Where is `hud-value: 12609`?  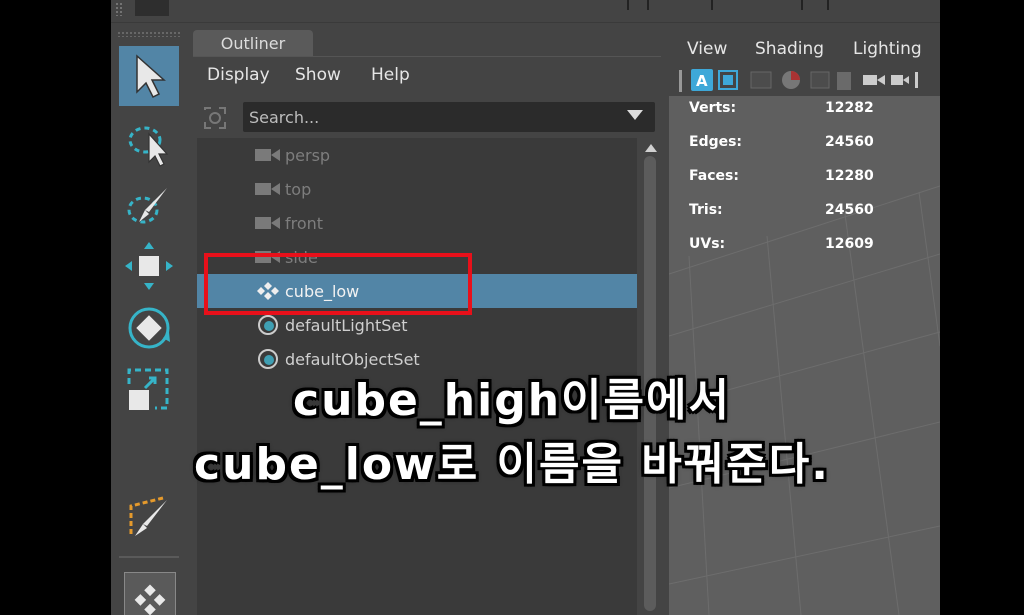
hud-value: 12609 is located at coordinates (849, 244).